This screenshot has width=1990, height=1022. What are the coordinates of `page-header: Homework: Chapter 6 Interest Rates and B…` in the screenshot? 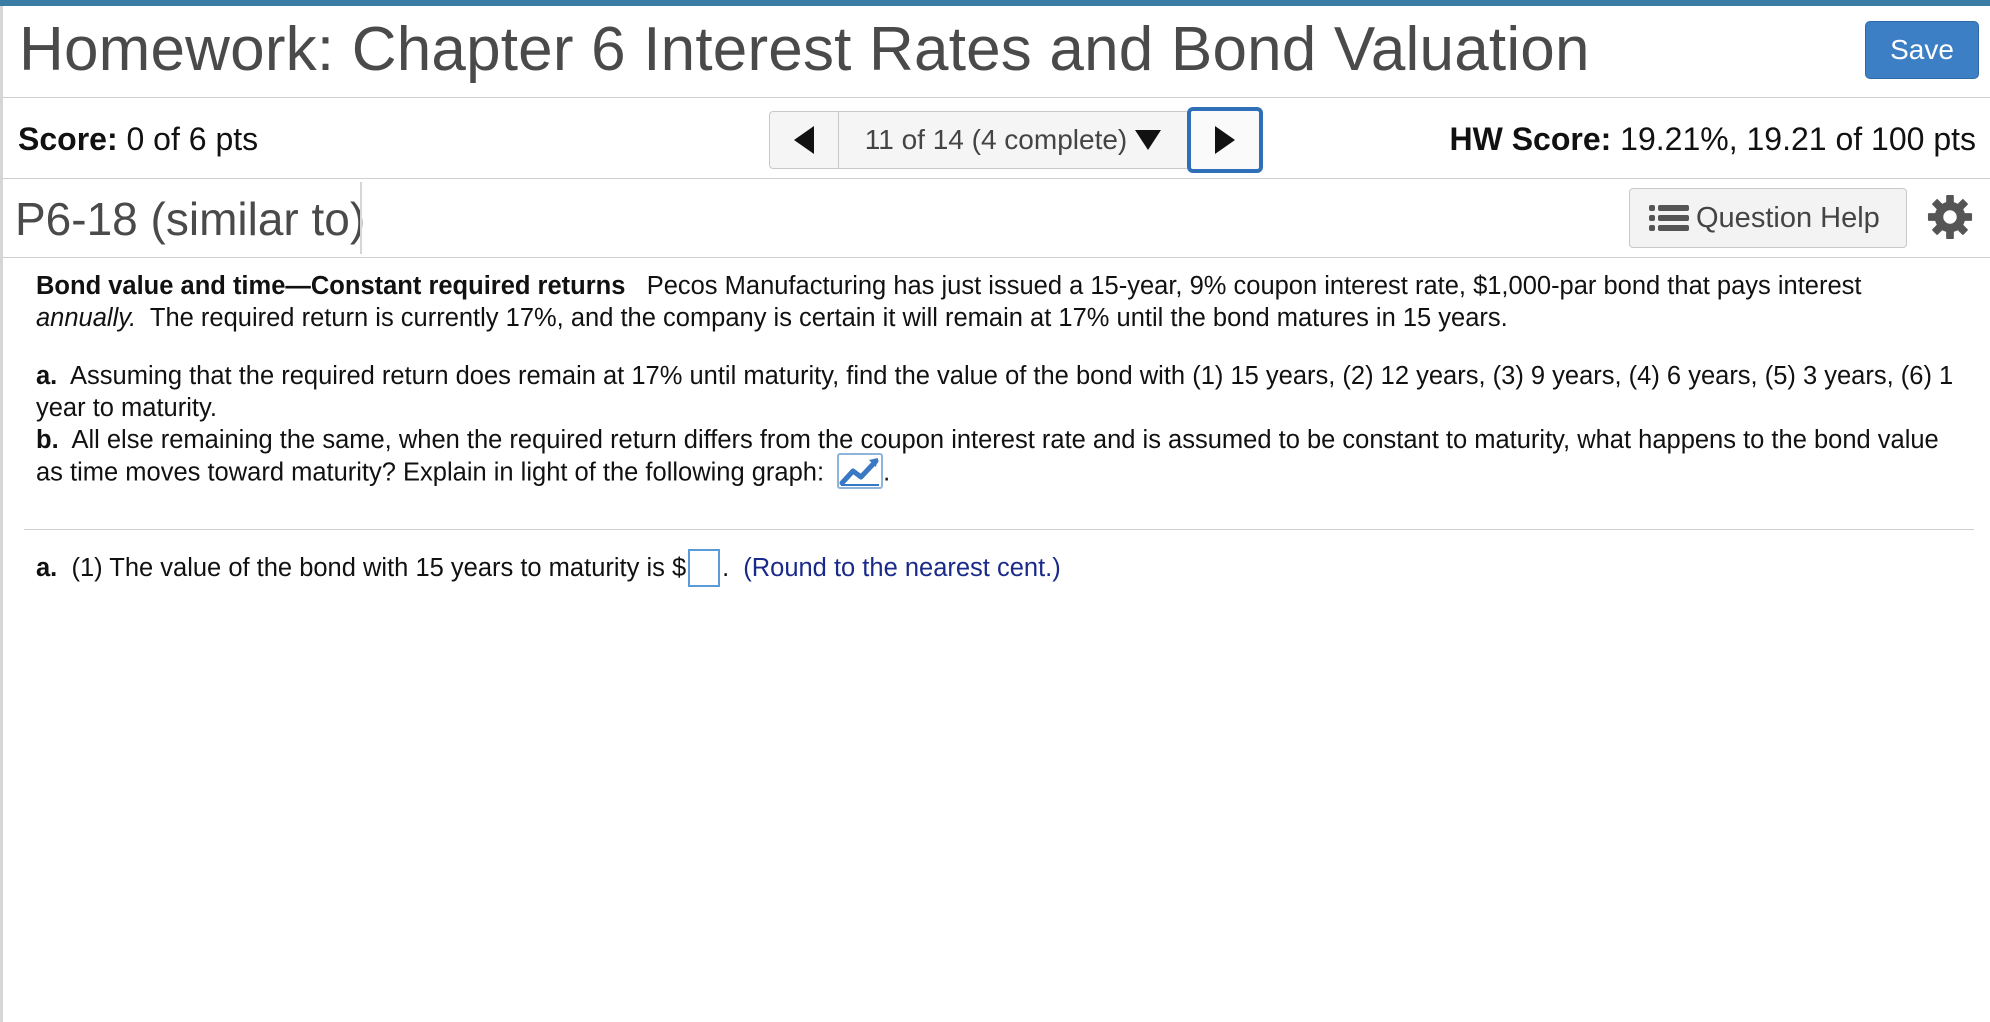 It's located at (996, 52).